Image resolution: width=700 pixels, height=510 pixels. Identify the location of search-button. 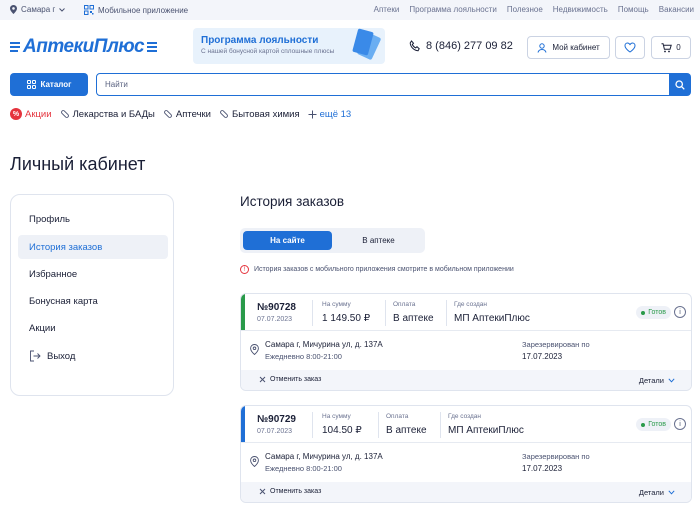
(680, 84).